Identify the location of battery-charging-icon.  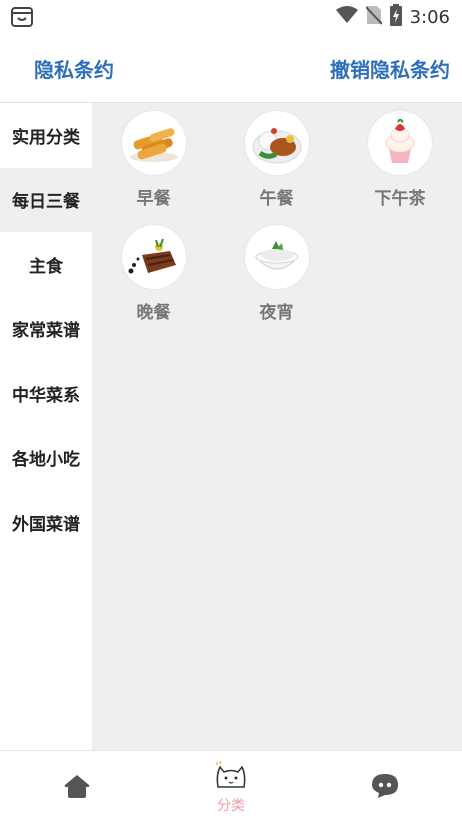
(395, 17).